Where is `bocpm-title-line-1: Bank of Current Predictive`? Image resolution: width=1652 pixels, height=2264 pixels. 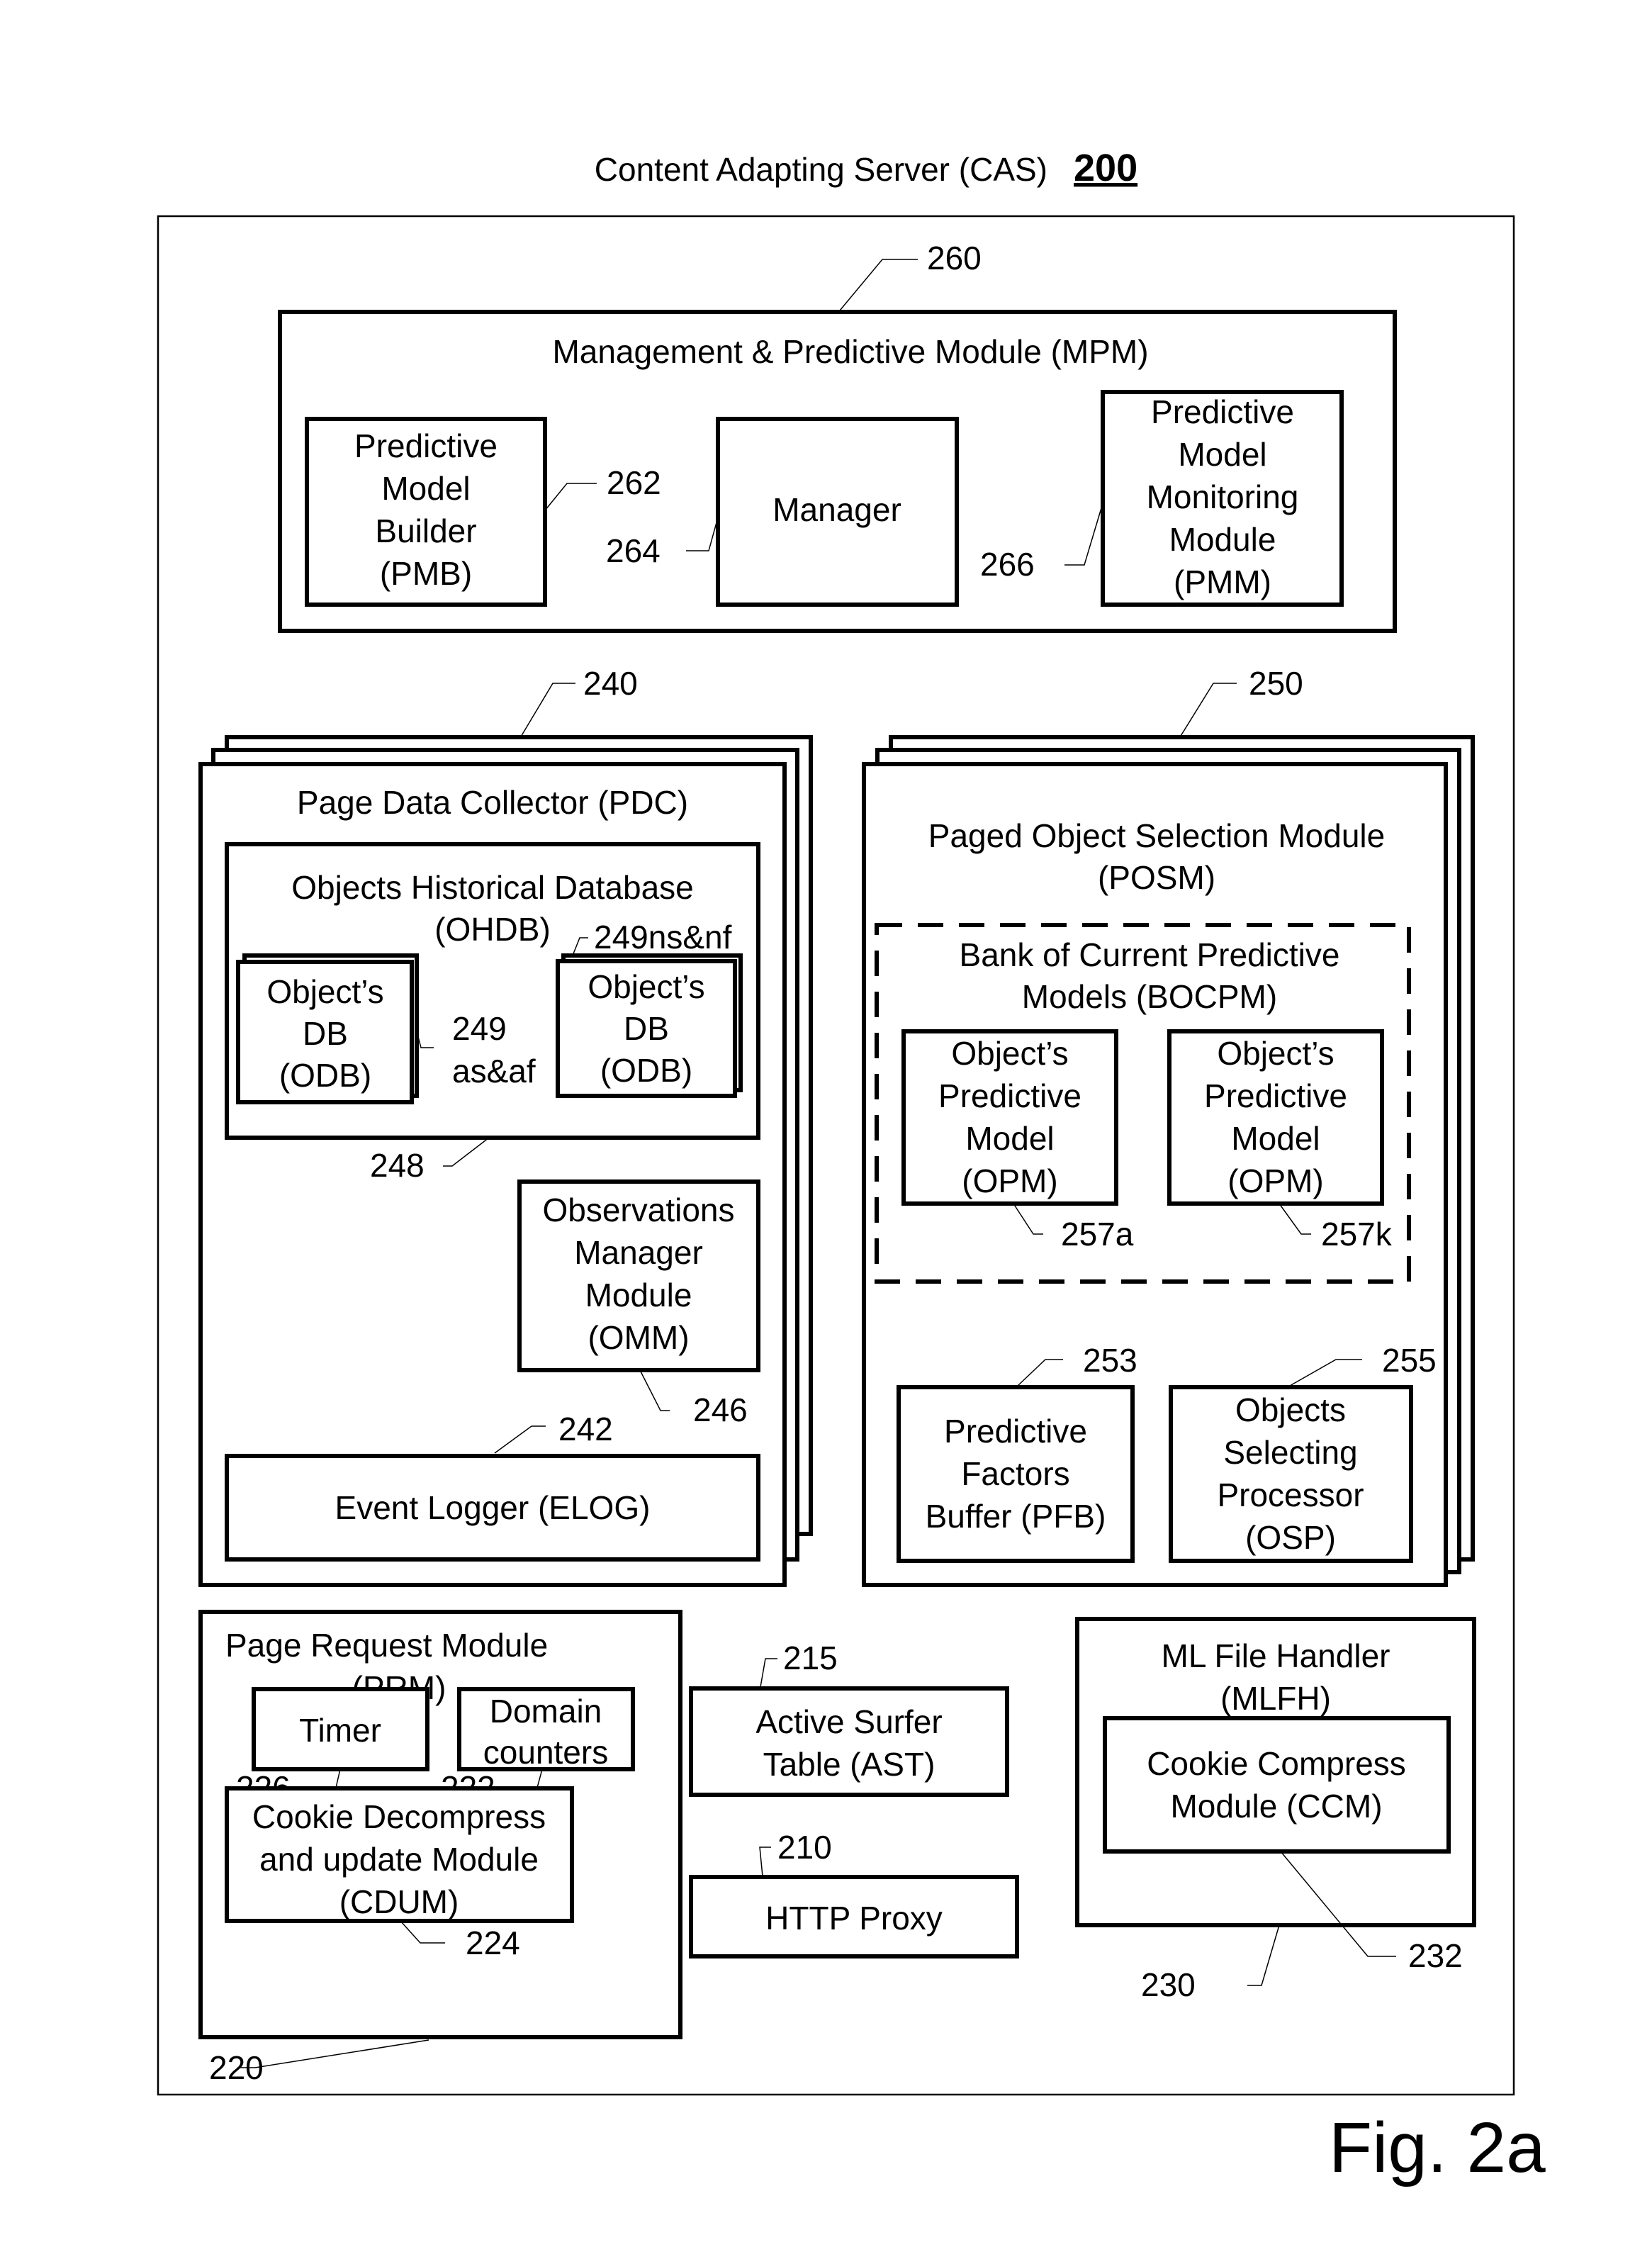 bocpm-title-line-1: Bank of Current Predictive is located at coordinates (1150, 954).